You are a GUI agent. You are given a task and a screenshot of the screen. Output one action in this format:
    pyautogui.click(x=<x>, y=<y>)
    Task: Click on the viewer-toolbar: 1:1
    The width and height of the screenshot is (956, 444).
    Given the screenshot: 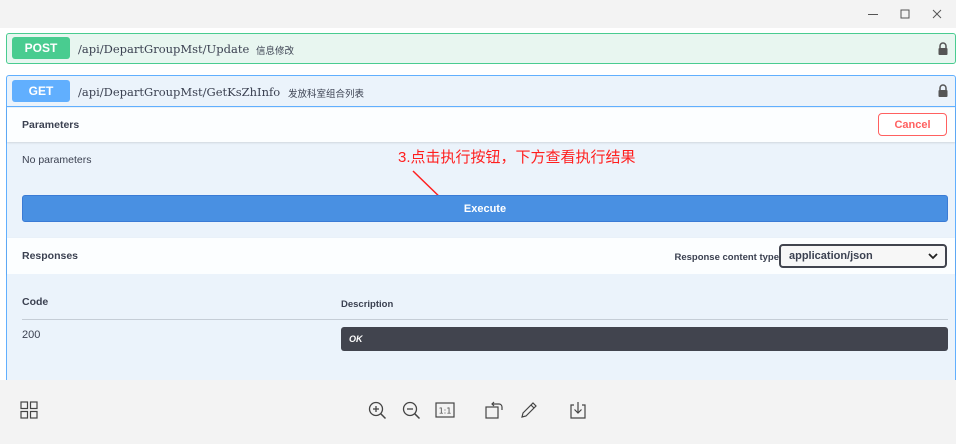 What is the action you would take?
    pyautogui.click(x=478, y=412)
    